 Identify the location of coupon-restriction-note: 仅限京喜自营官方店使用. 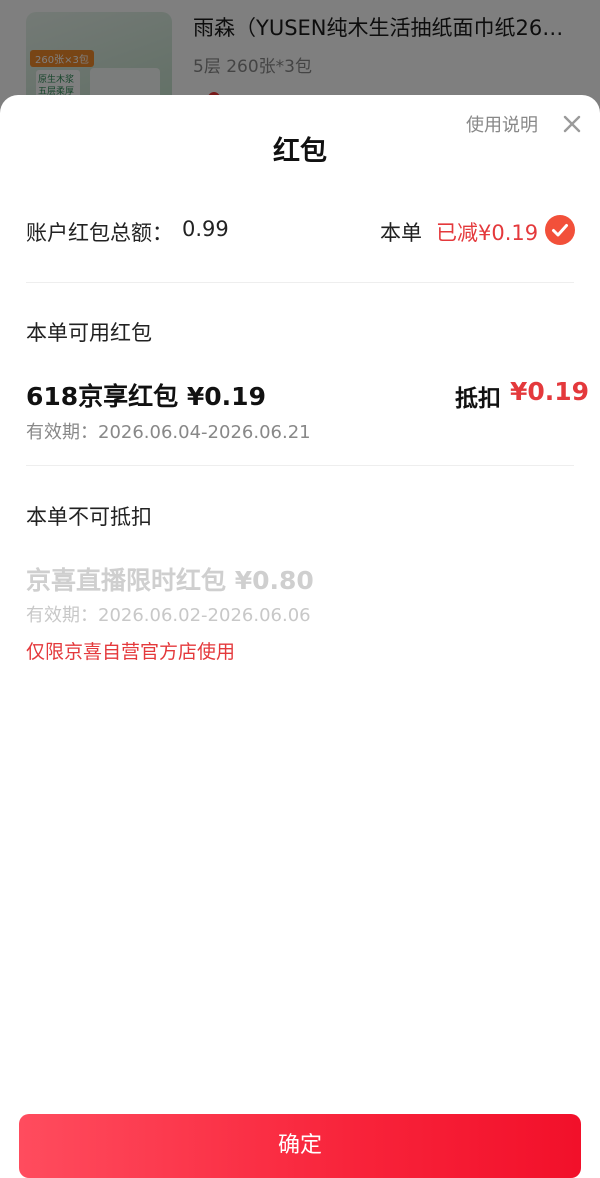
(131, 652).